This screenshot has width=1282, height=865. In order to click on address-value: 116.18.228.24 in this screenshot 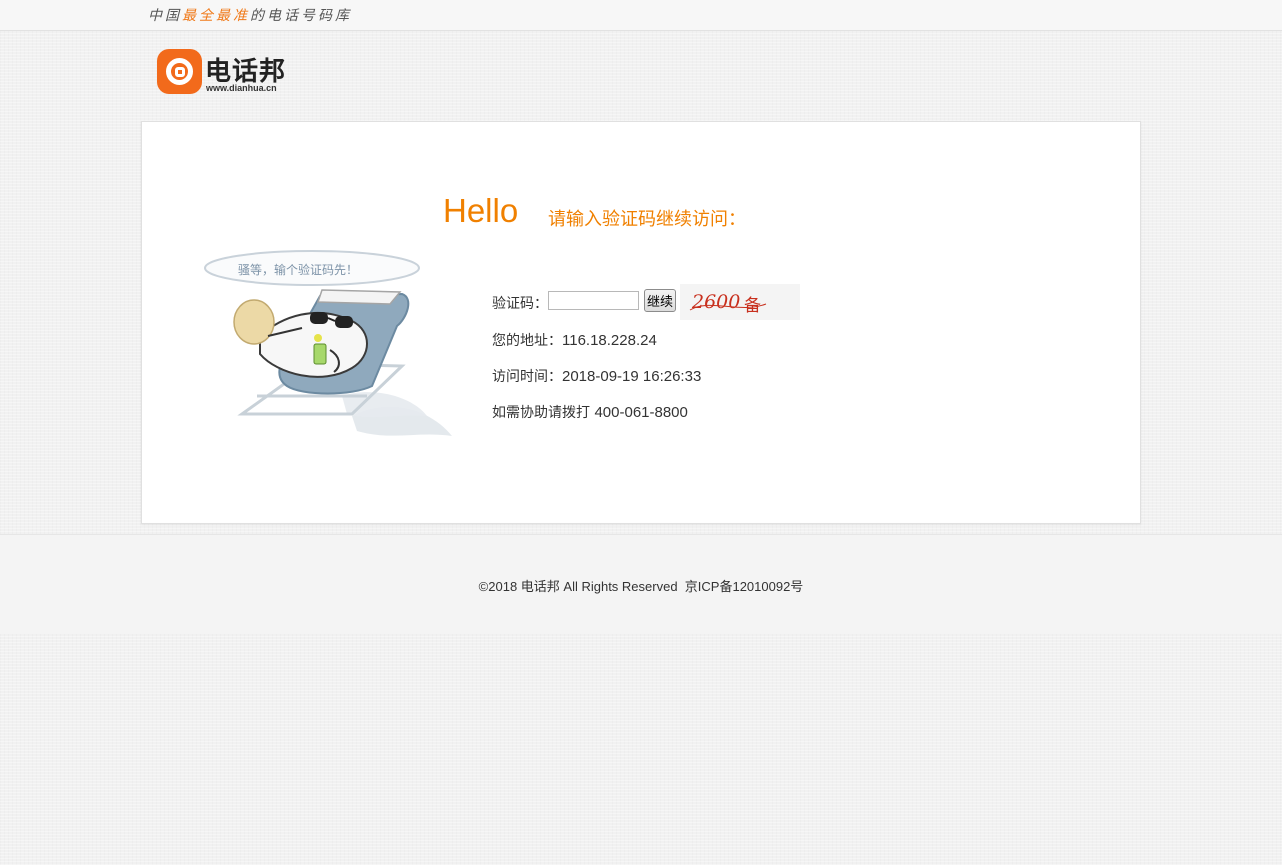, I will do `click(609, 340)`.